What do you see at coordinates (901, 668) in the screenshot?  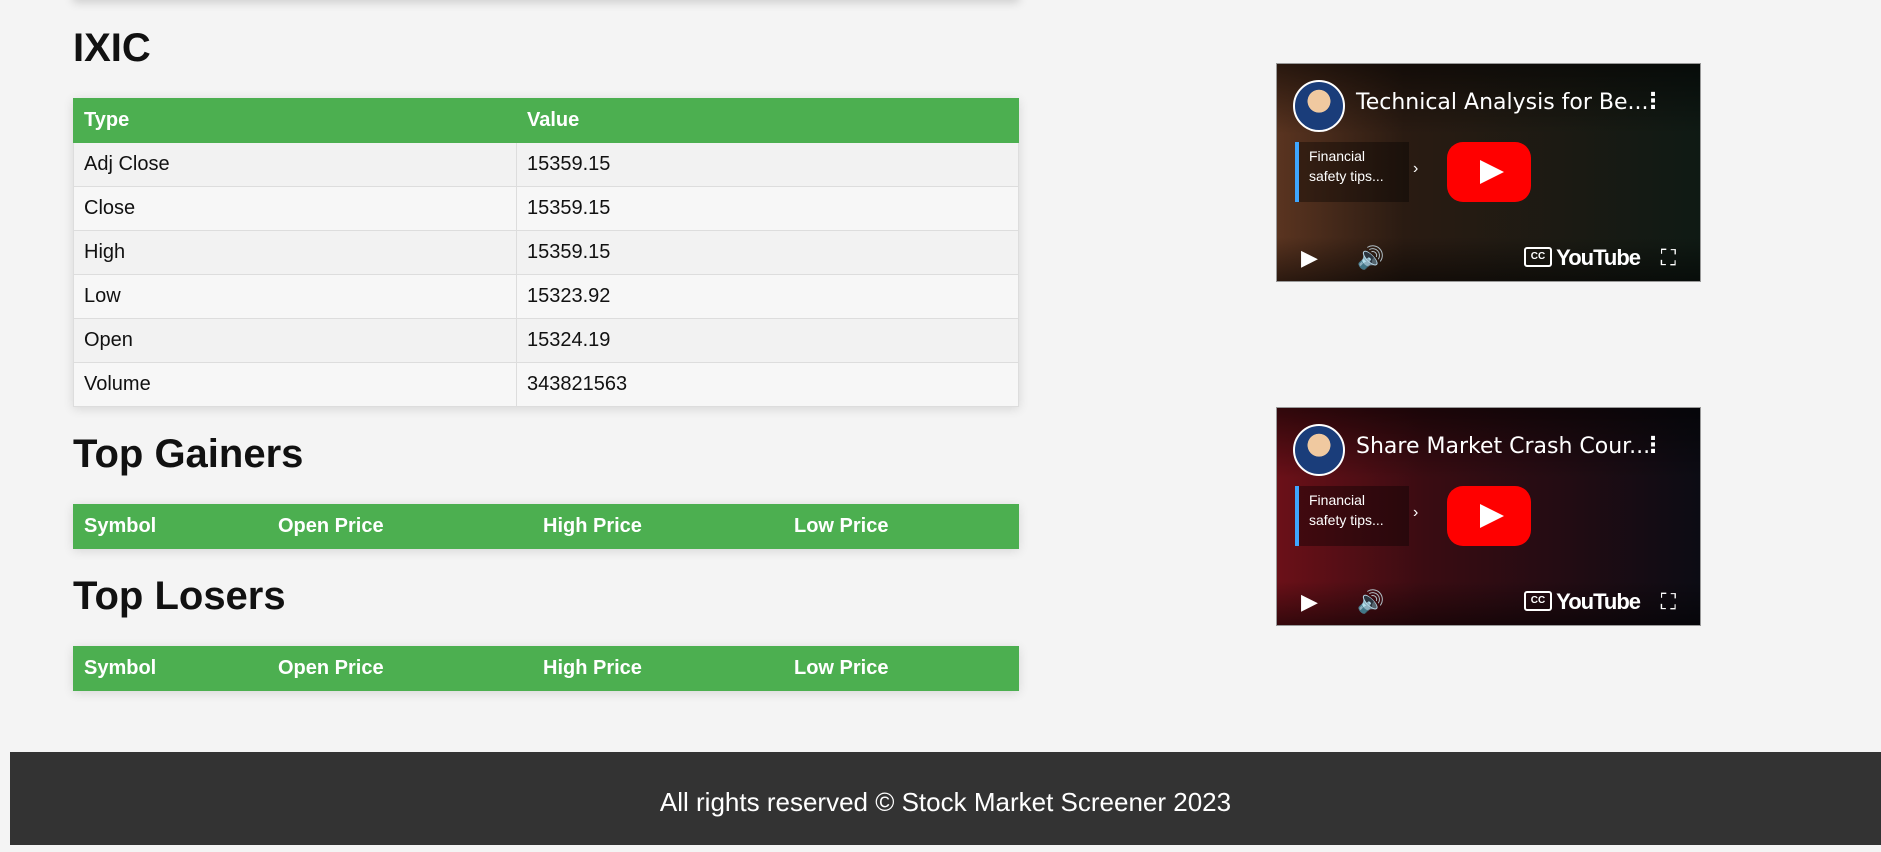 I see `losers-header-low: Low Price` at bounding box center [901, 668].